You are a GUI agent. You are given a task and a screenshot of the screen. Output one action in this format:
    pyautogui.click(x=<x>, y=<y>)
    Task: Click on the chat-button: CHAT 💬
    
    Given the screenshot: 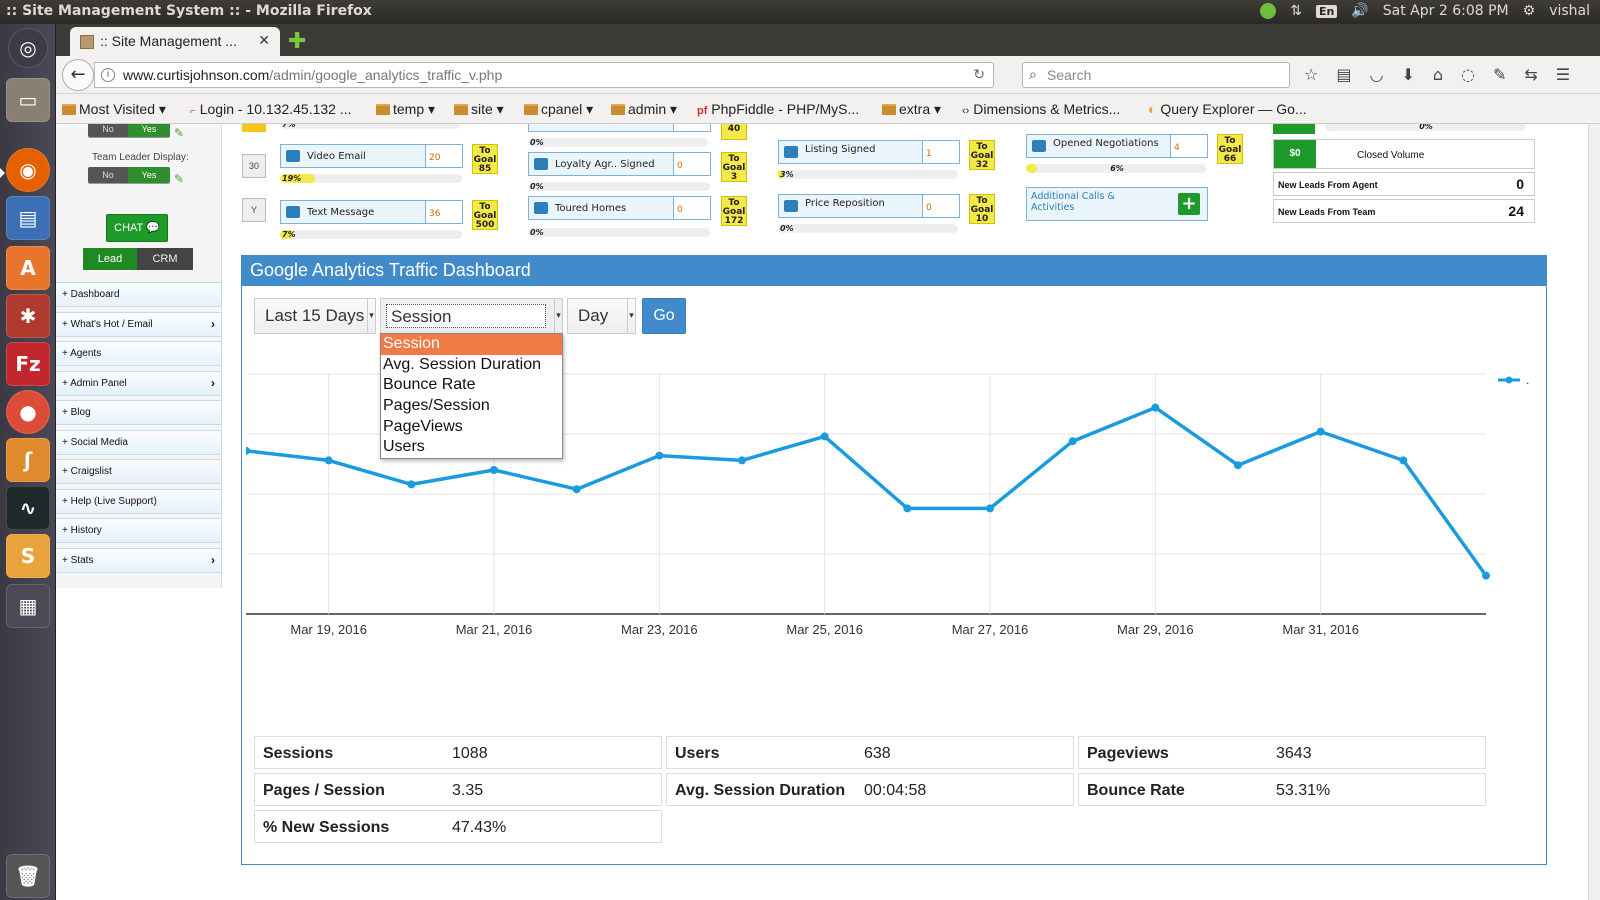 What is the action you would take?
    pyautogui.click(x=137, y=228)
    